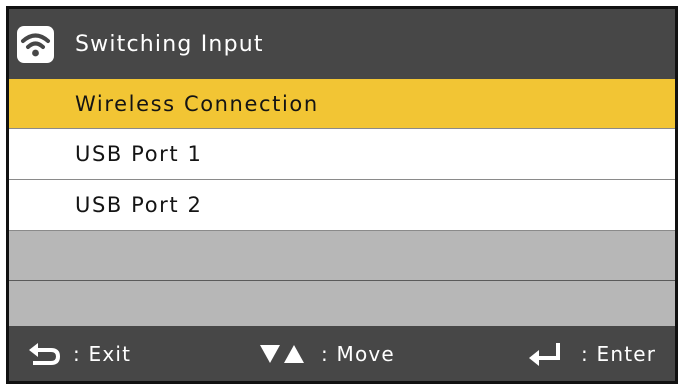 The height and width of the screenshot is (392, 687). Describe the element at coordinates (197, 103) in the screenshot. I see `menu-item-label: Wireless Connection` at that location.